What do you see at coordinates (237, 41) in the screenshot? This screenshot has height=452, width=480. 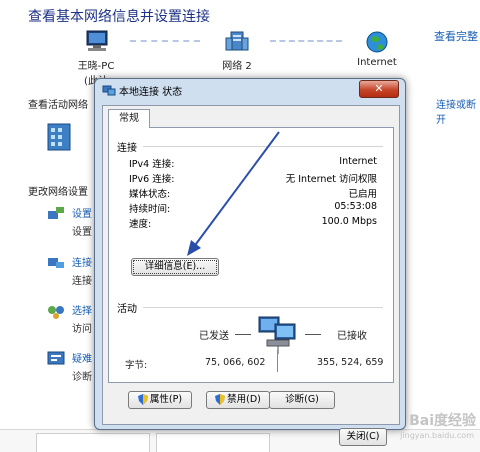 I see `network-icon` at bounding box center [237, 41].